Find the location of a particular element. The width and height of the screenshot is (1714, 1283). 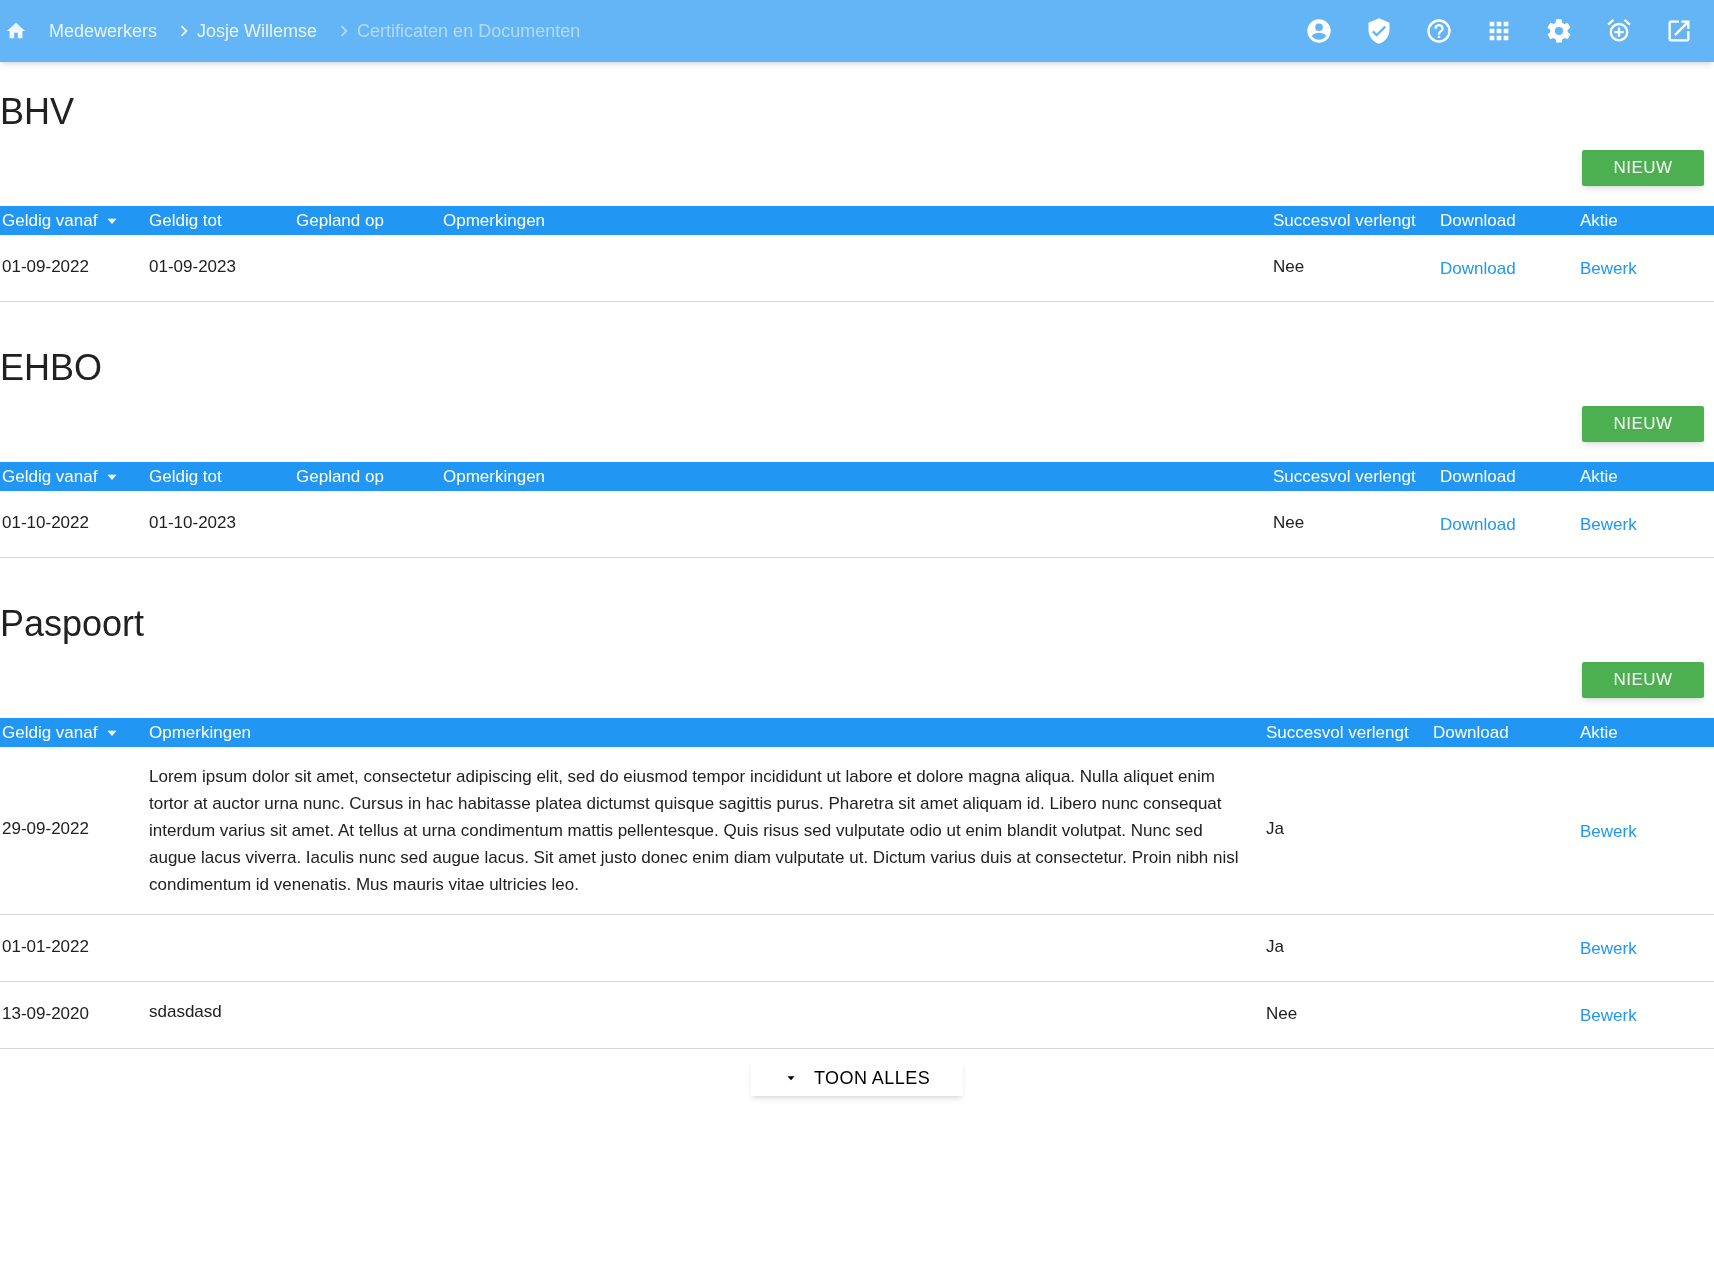

breadcrumb-link: Josje Willemse is located at coordinates (257, 31).